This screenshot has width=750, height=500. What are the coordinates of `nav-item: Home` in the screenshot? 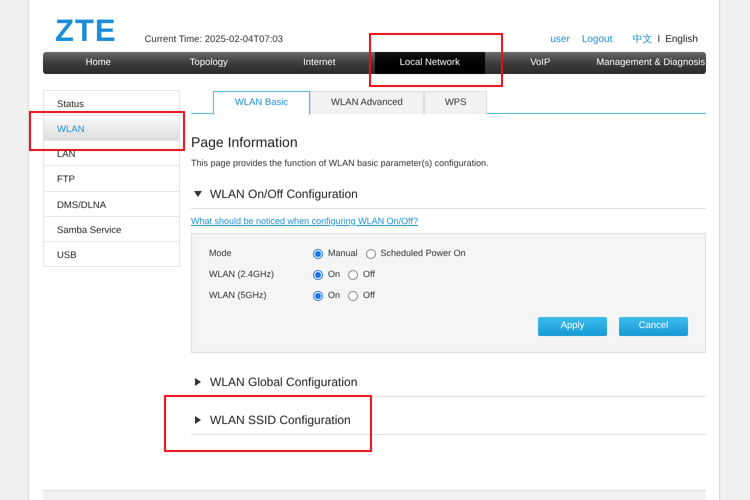 It's located at (98, 63).